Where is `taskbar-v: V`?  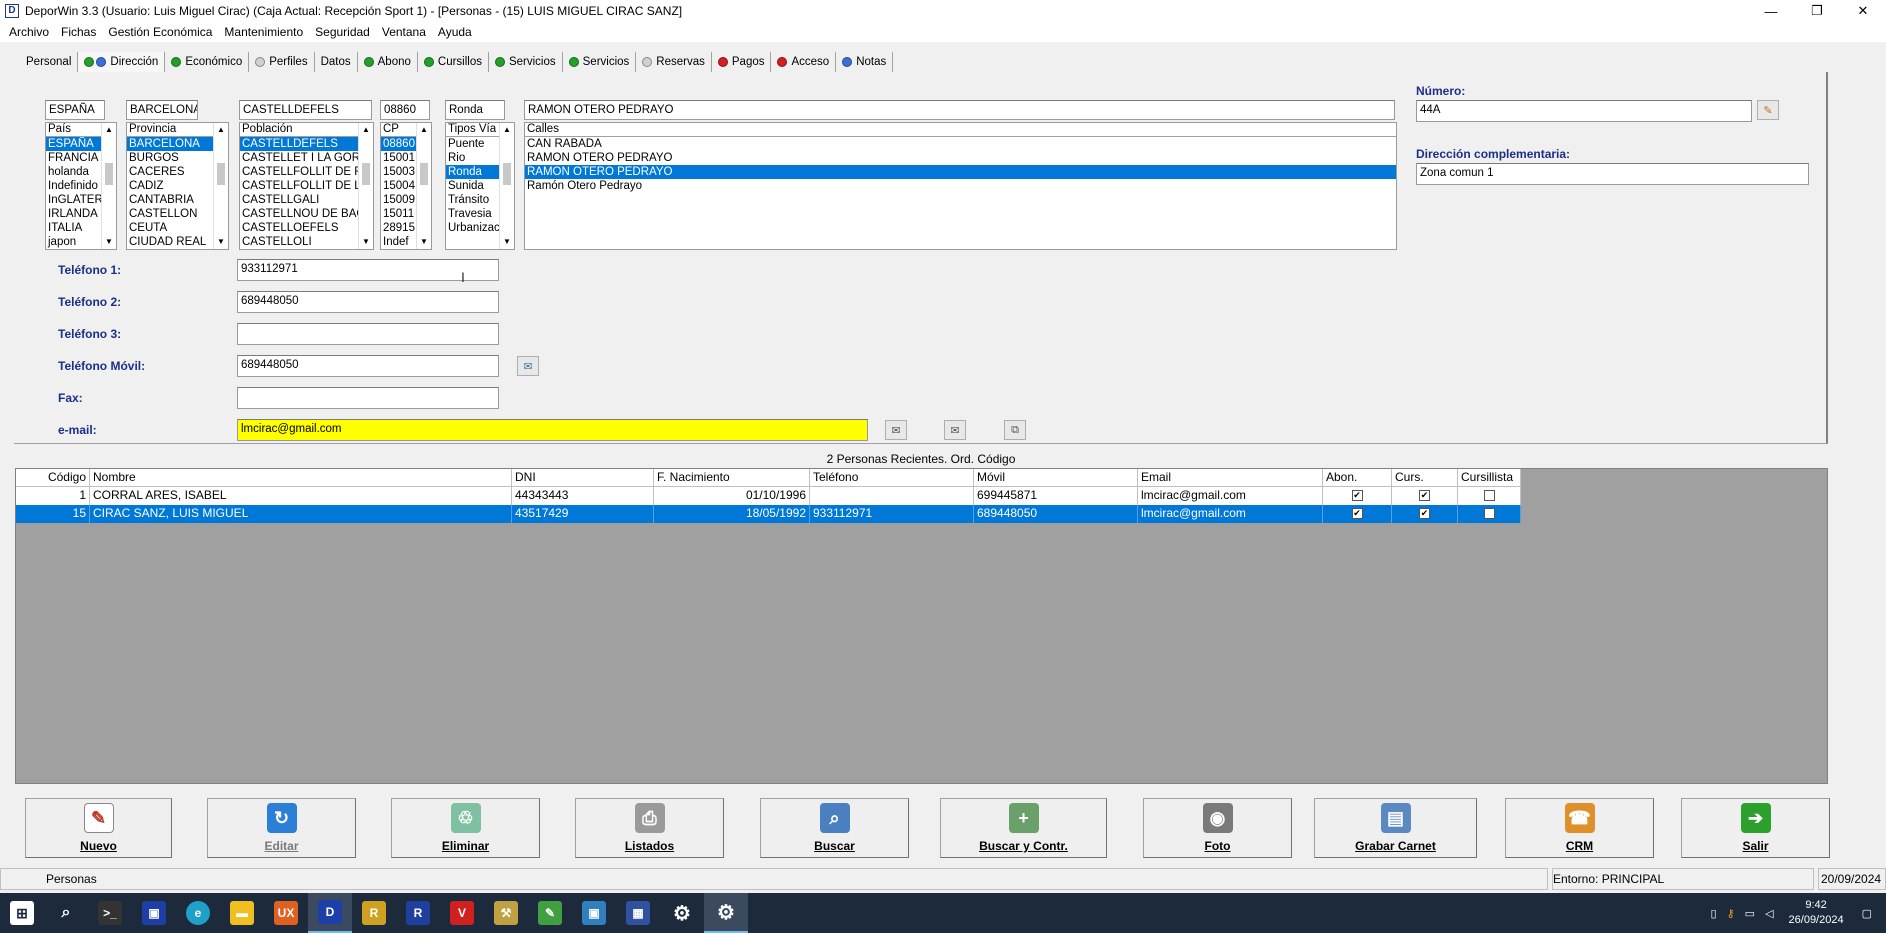 taskbar-v: V is located at coordinates (462, 913).